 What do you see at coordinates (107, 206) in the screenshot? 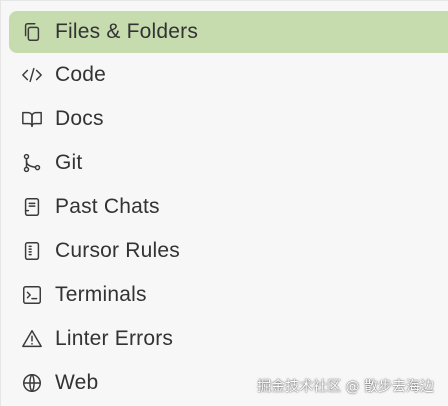
I see `menu-item-label: Past Chats` at bounding box center [107, 206].